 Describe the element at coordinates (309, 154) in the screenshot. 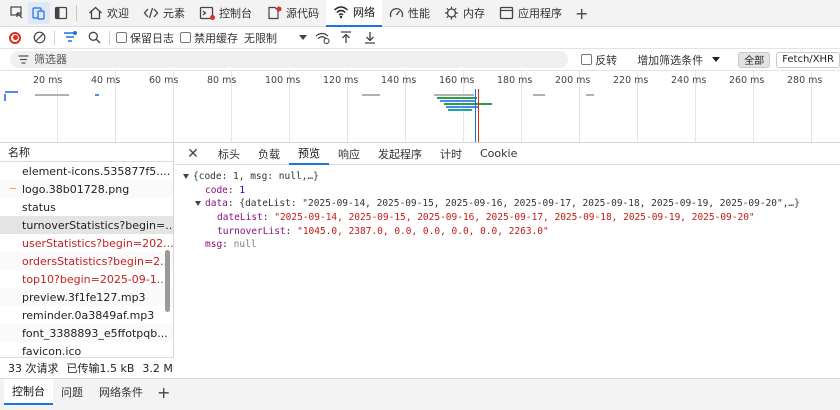

I see `detail-tab: 预览` at that location.